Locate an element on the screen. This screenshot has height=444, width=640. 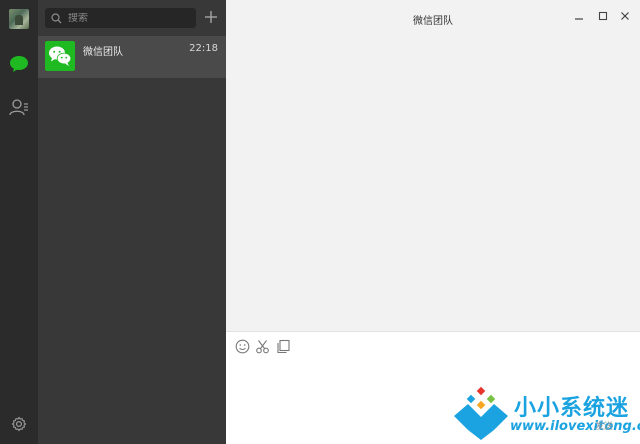
send-file-button is located at coordinates (283, 346).